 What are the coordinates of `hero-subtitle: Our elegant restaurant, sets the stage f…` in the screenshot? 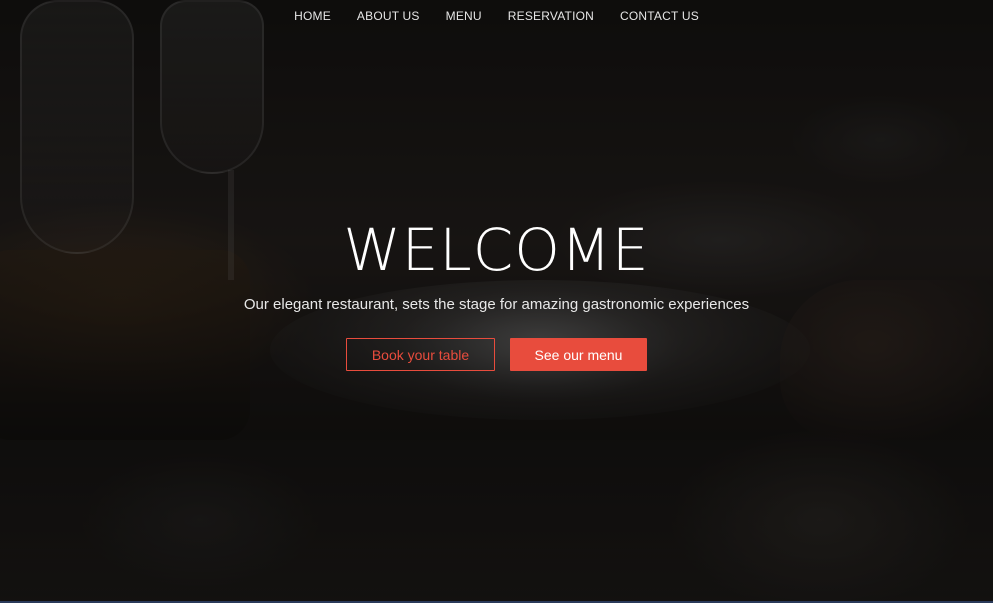 It's located at (496, 304).